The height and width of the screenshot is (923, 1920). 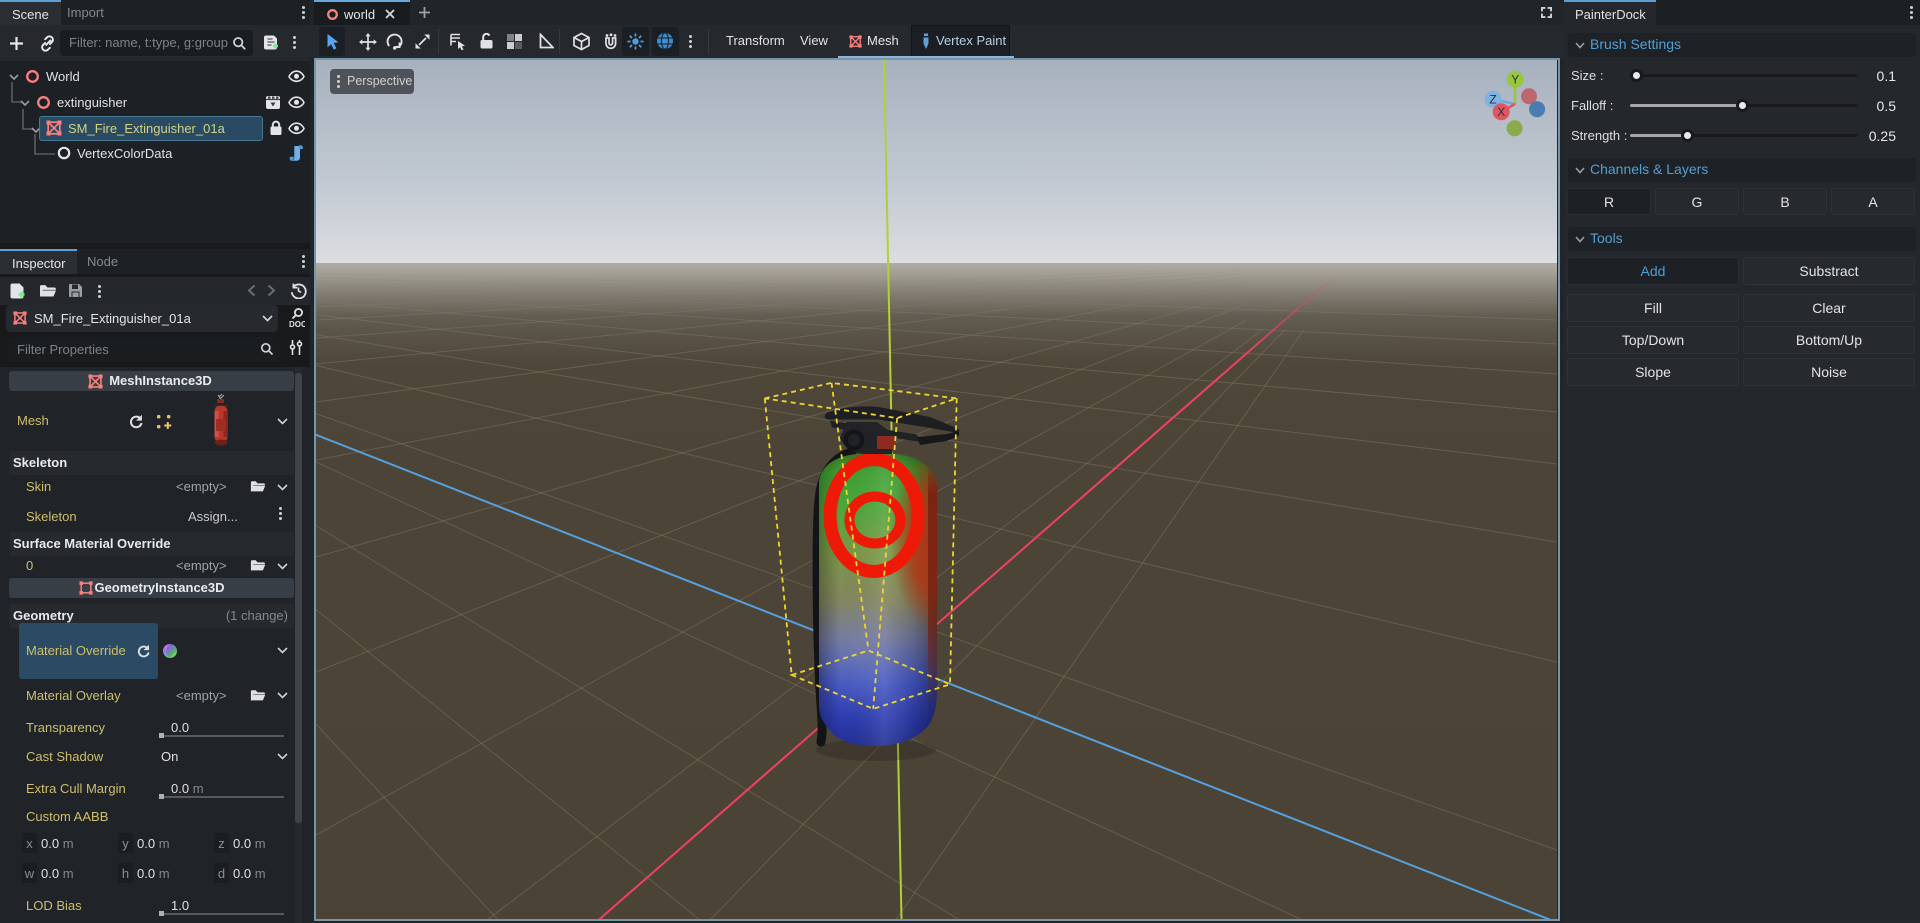 What do you see at coordinates (1492, 100) in the screenshot?
I see `svg-text: Z` at bounding box center [1492, 100].